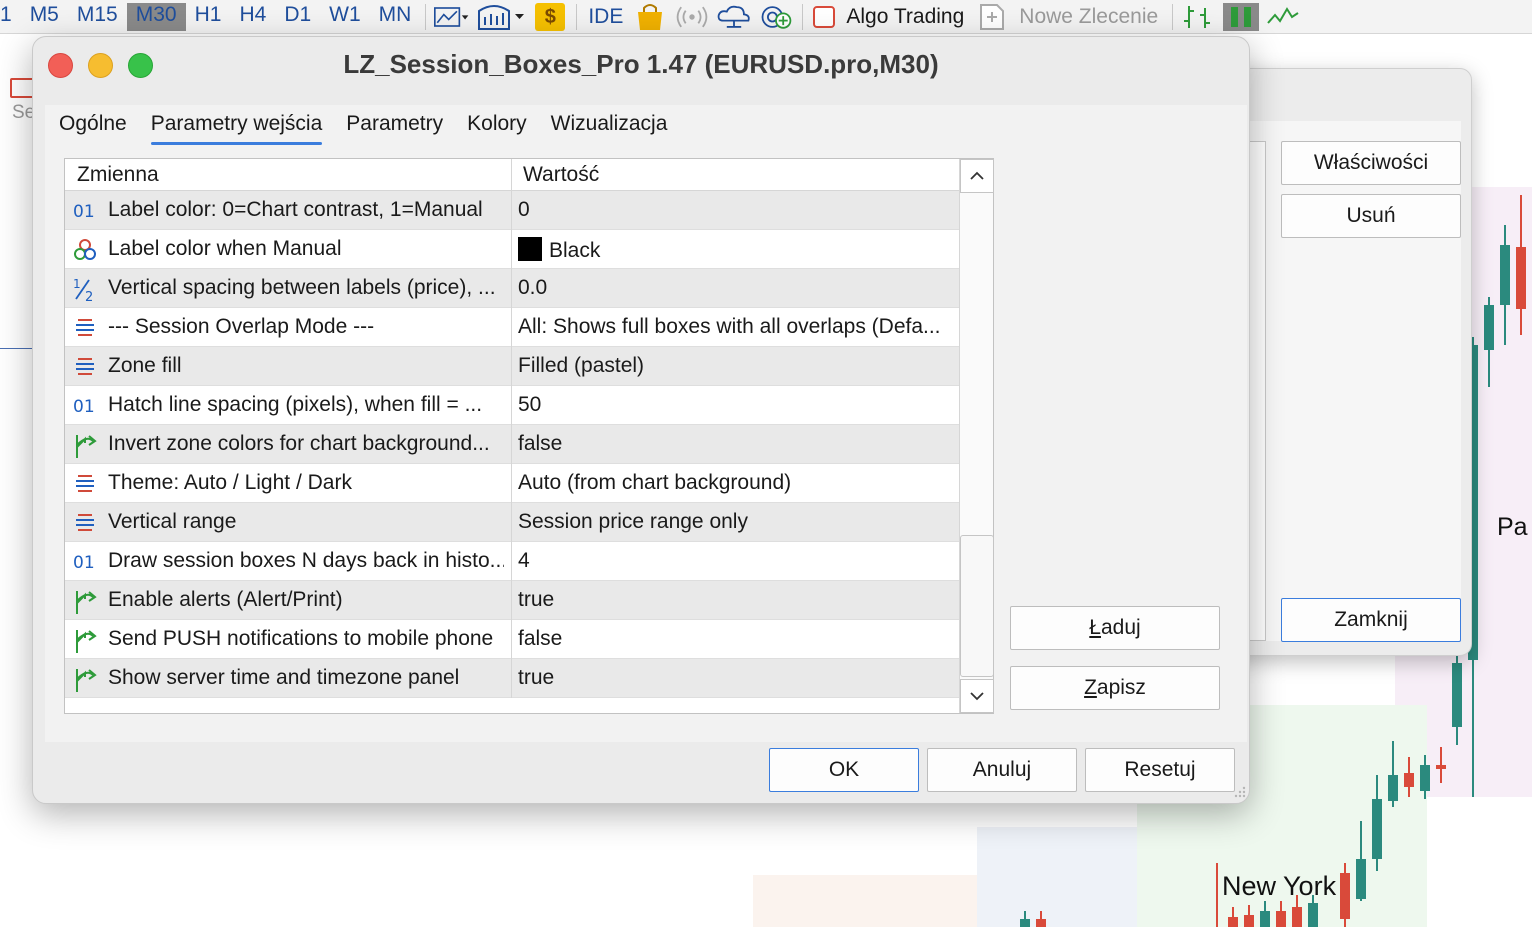 Image resolution: width=1532 pixels, height=927 pixels. What do you see at coordinates (22, 88) in the screenshot?
I see `indicator-list-icon` at bounding box center [22, 88].